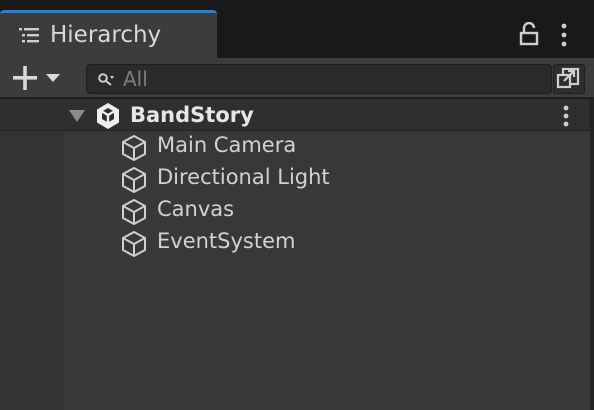 The image size is (594, 410). I want to click on tree-item-directional-light: Directional Light, so click(327, 179).